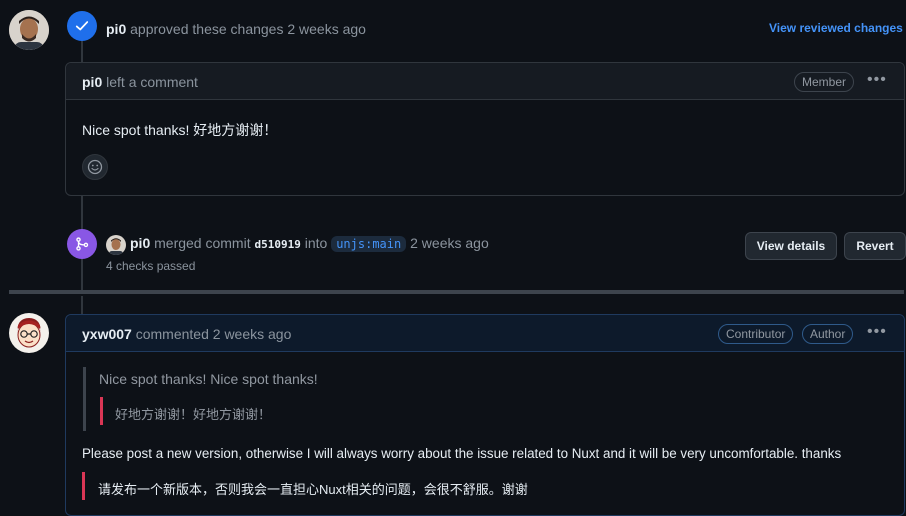 Image resolution: width=906 pixels, height=516 pixels. I want to click on approval-action: approved these changes, so click(207, 29).